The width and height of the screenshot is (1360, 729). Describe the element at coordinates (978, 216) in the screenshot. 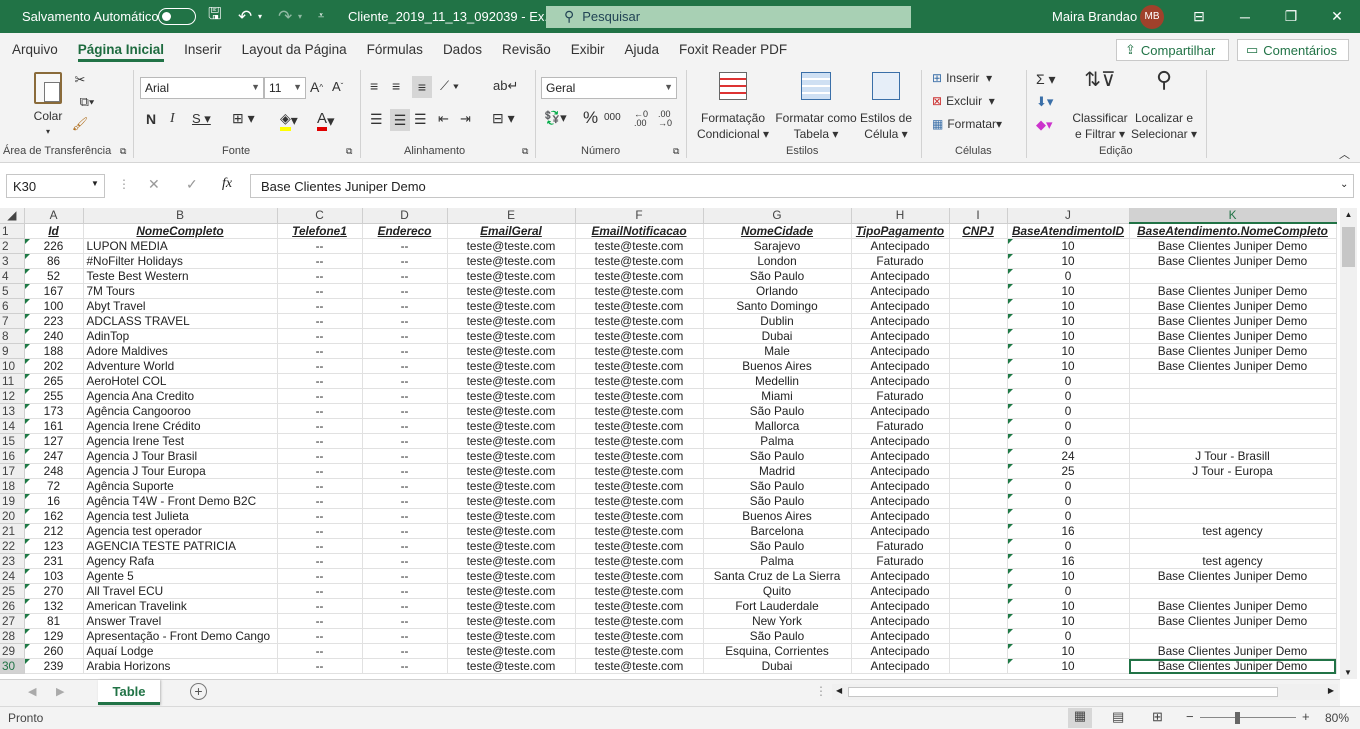

I see `column-header-i: I` at that location.